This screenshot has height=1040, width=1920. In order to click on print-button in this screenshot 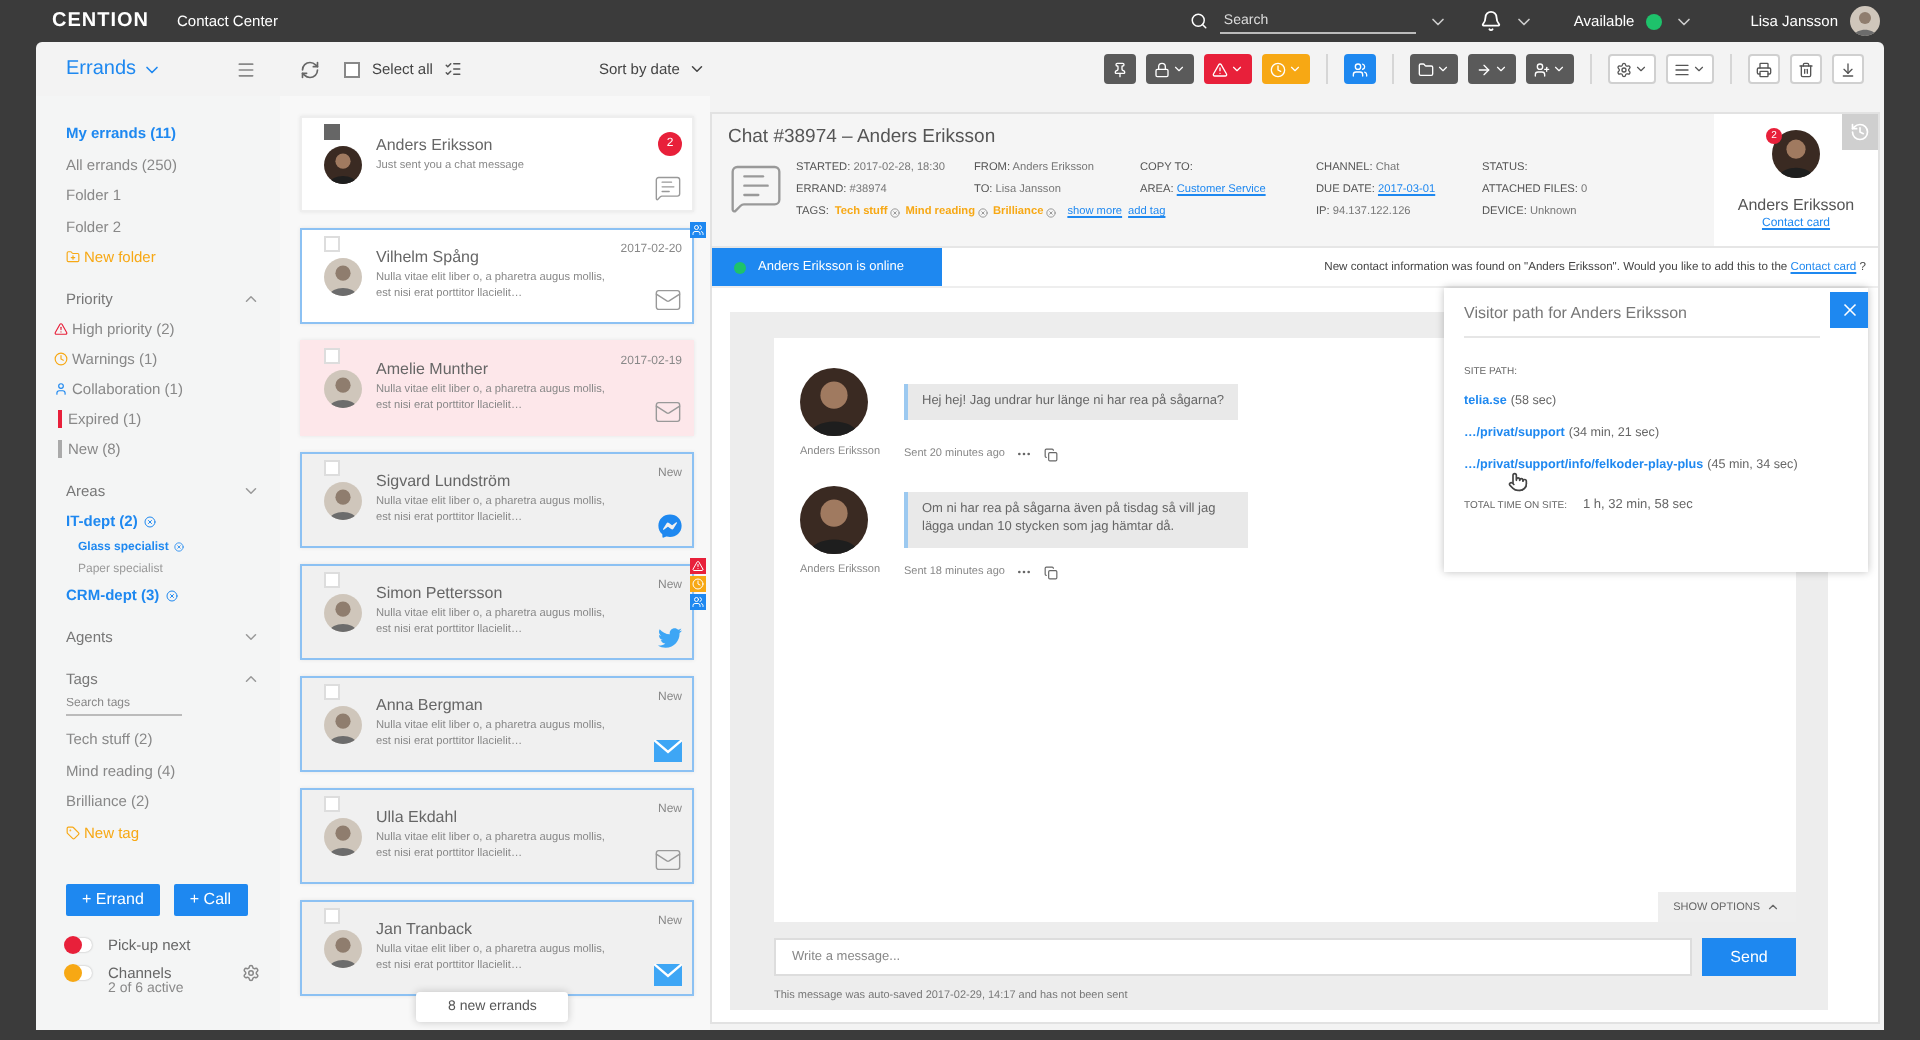, I will do `click(1764, 69)`.